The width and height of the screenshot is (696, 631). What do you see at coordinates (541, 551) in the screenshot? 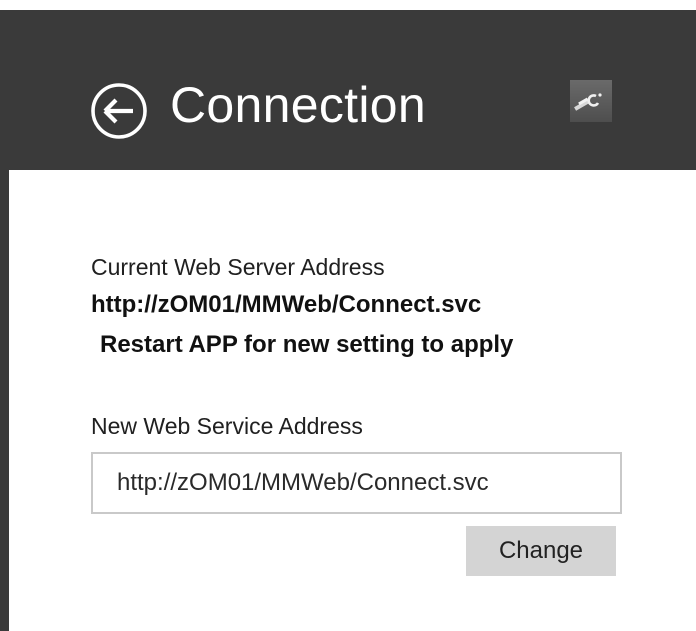
I see `change-button: Change` at bounding box center [541, 551].